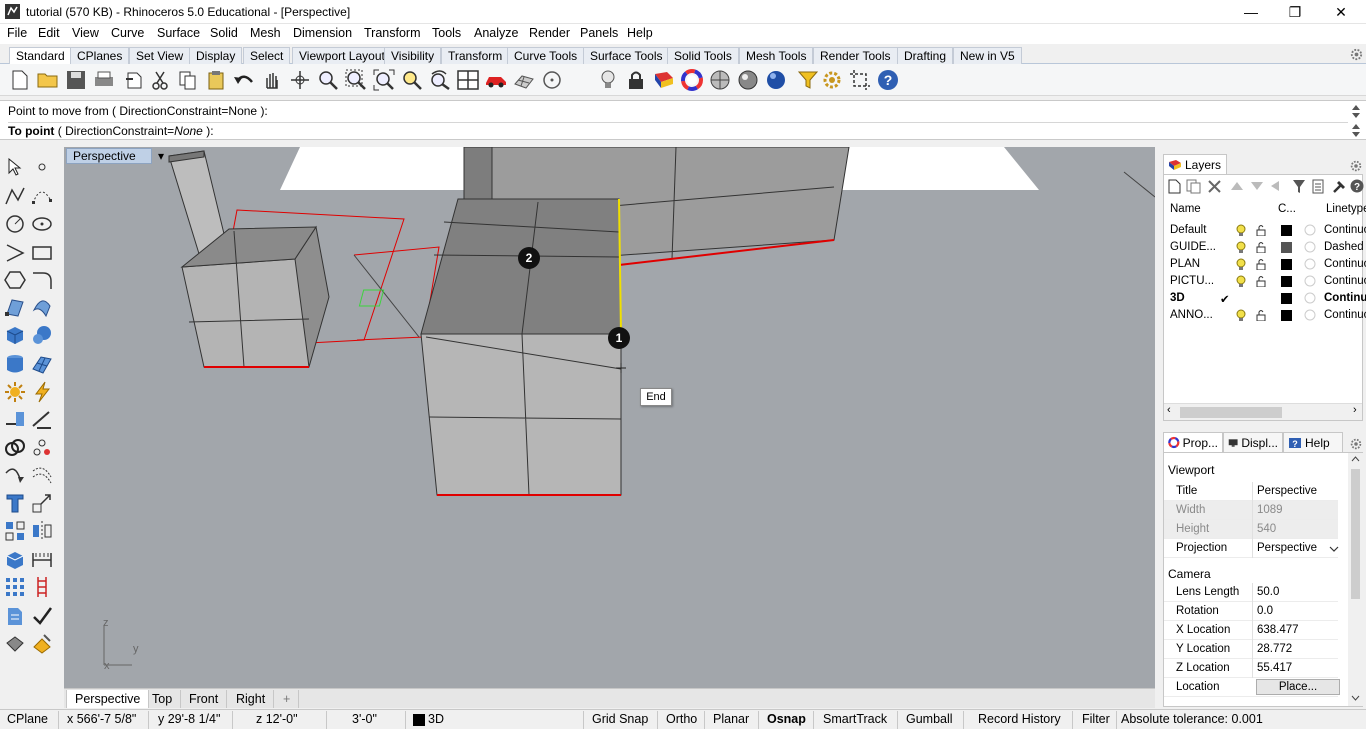  Describe the element at coordinates (48, 80) in the screenshot. I see `open-file-icon` at that location.